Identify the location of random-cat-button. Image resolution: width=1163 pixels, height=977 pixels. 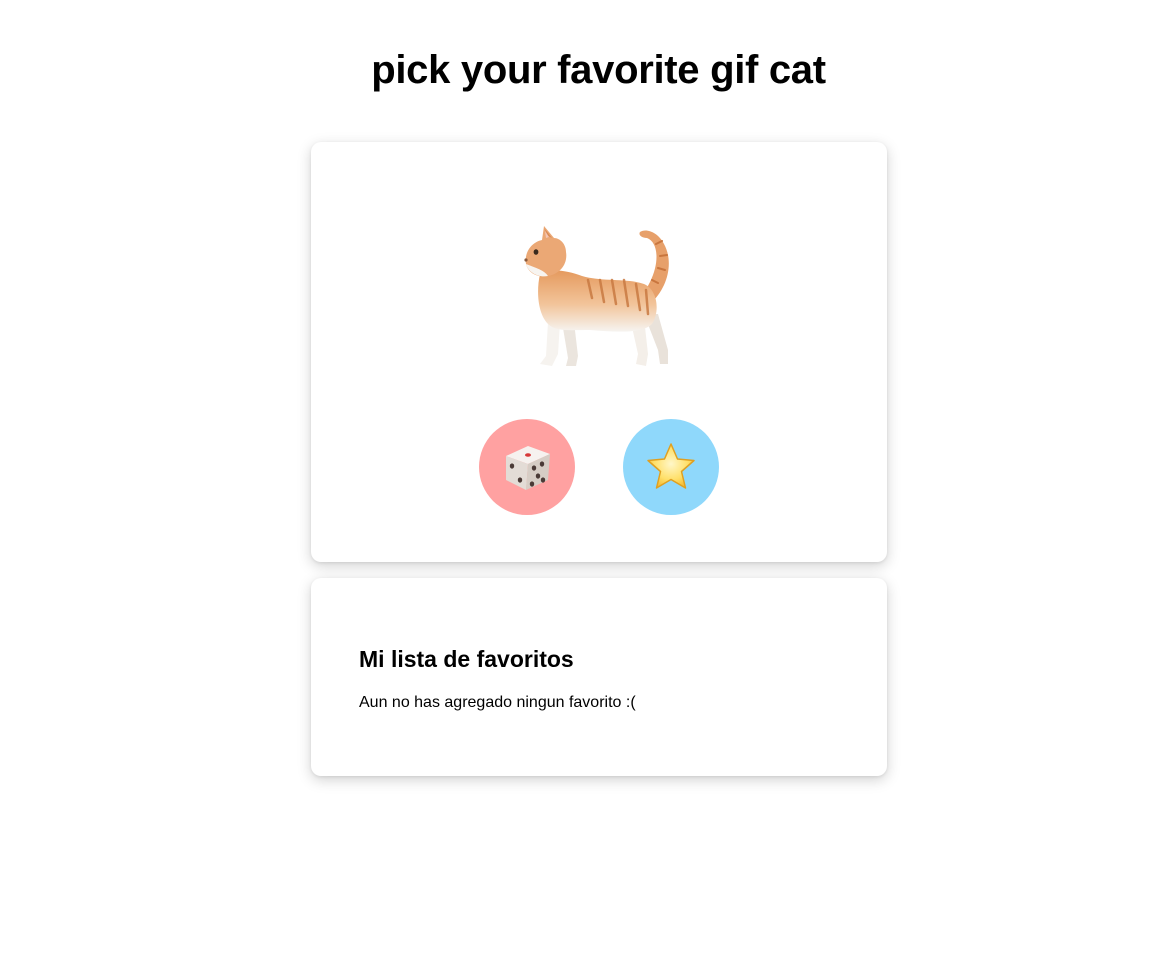
(527, 467).